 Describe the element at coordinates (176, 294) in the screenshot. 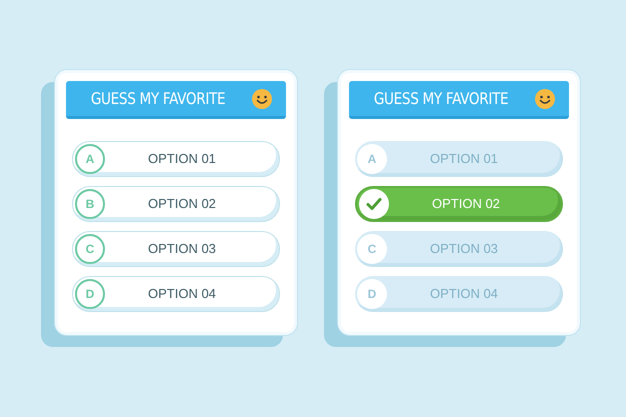

I see `answer-option: D OPTION 04` at that location.